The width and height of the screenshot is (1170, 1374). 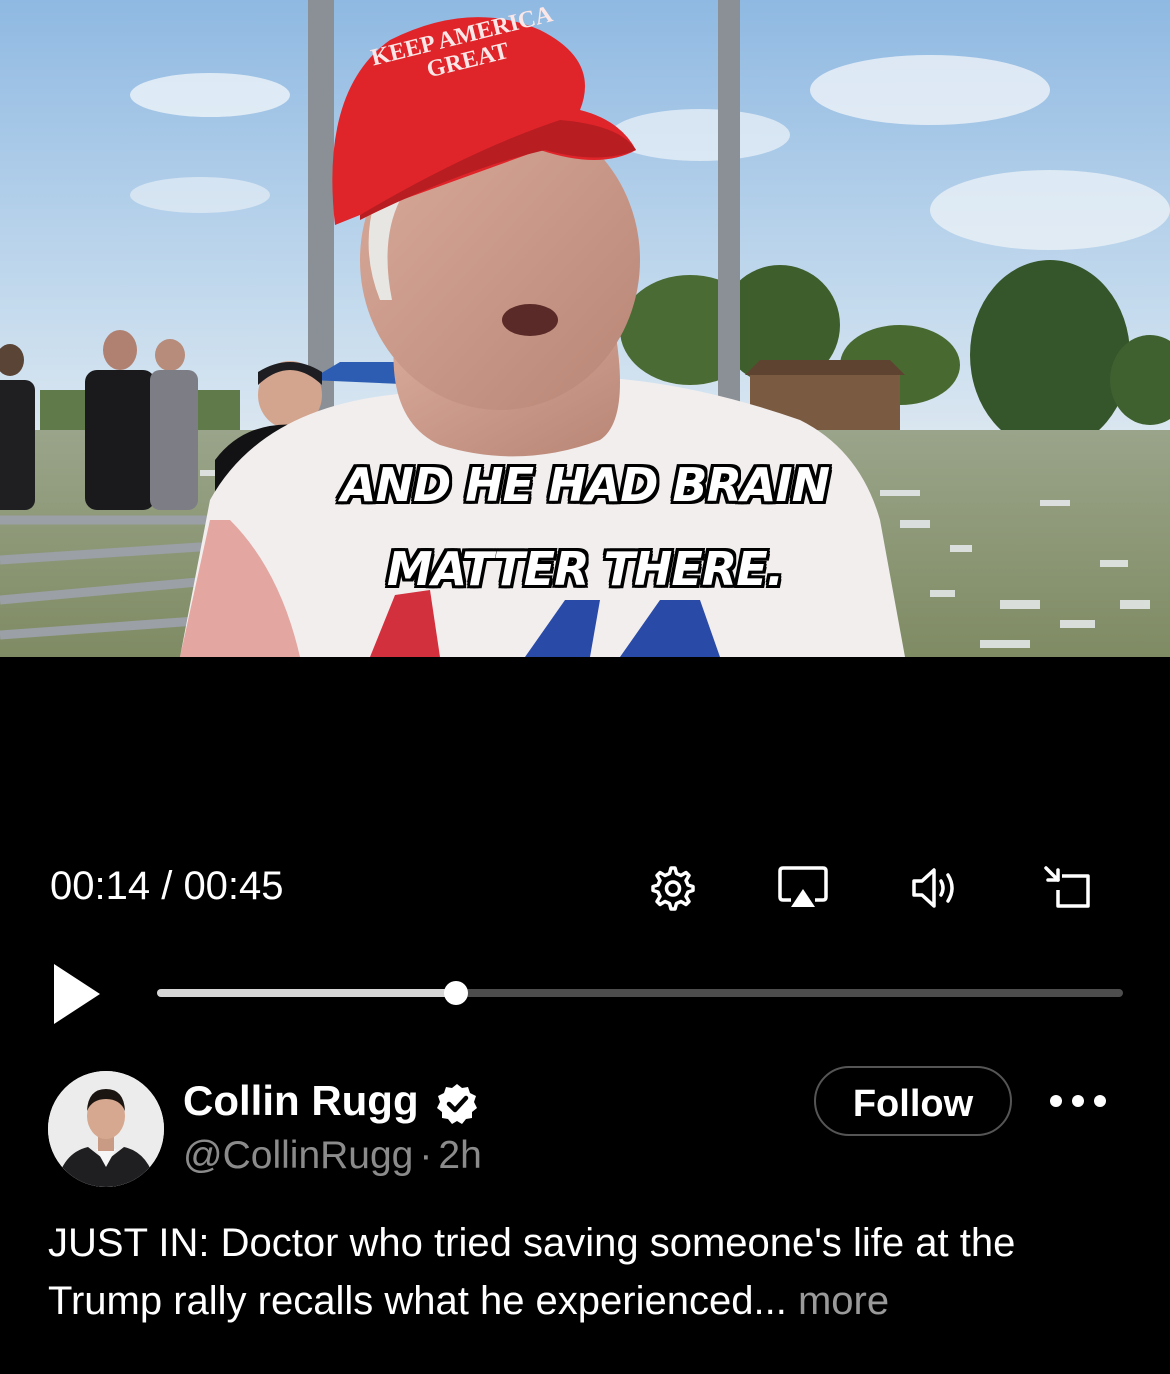 What do you see at coordinates (913, 1101) in the screenshot?
I see `follow-button: Follow` at bounding box center [913, 1101].